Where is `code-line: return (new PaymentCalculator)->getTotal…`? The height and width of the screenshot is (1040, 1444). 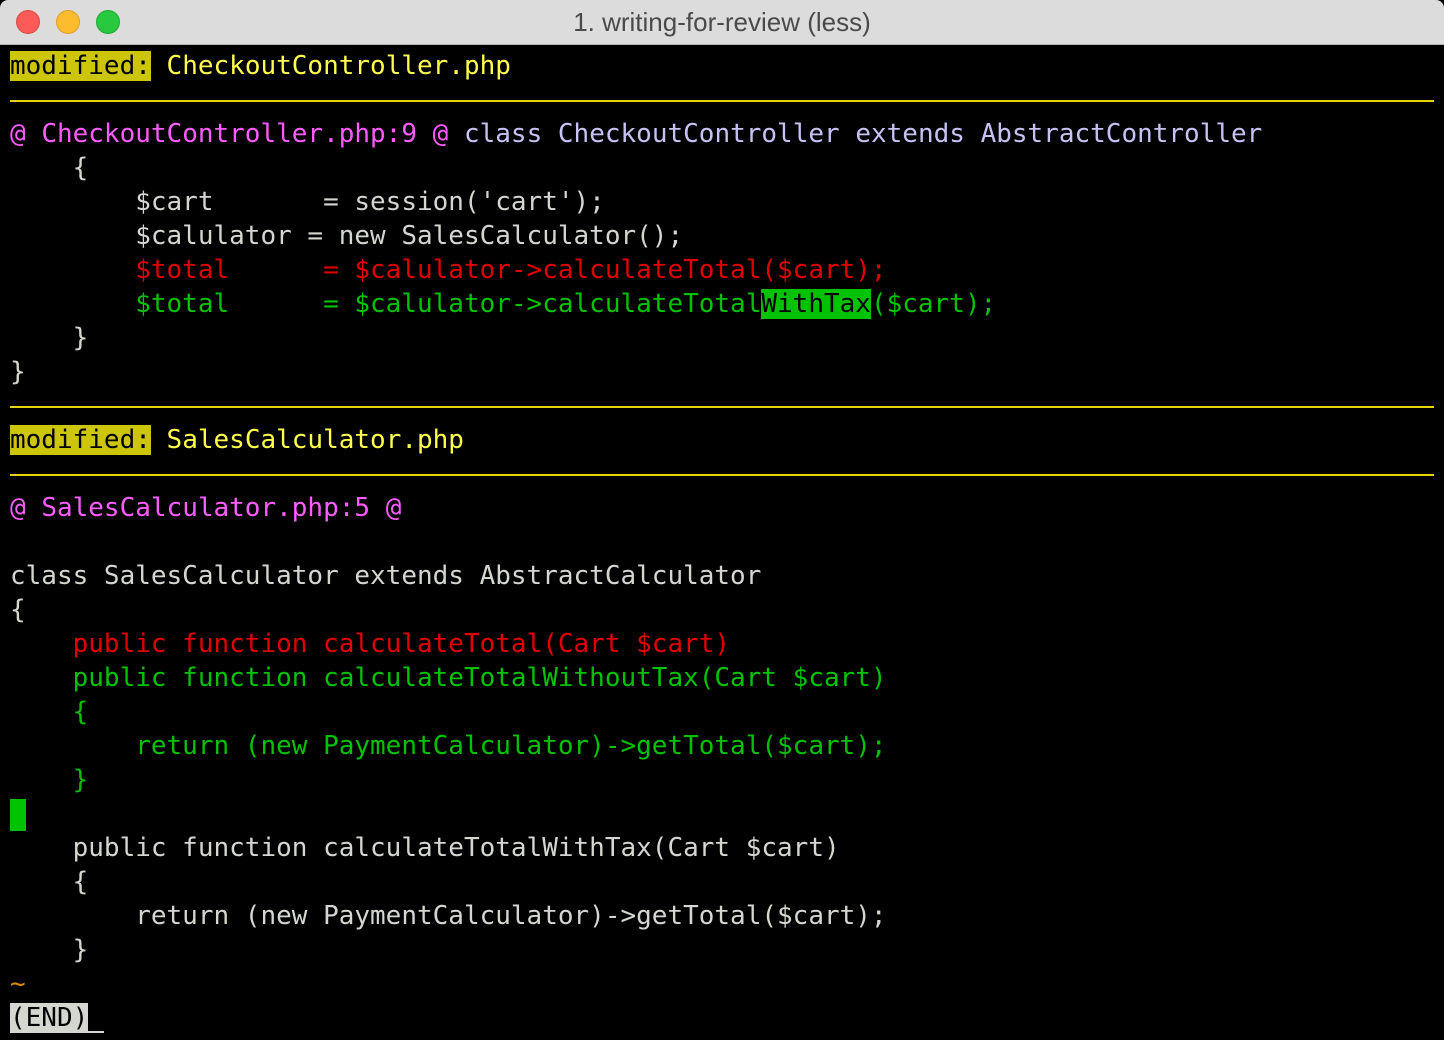 code-line: return (new PaymentCalculator)->getTotal… is located at coordinates (448, 916).